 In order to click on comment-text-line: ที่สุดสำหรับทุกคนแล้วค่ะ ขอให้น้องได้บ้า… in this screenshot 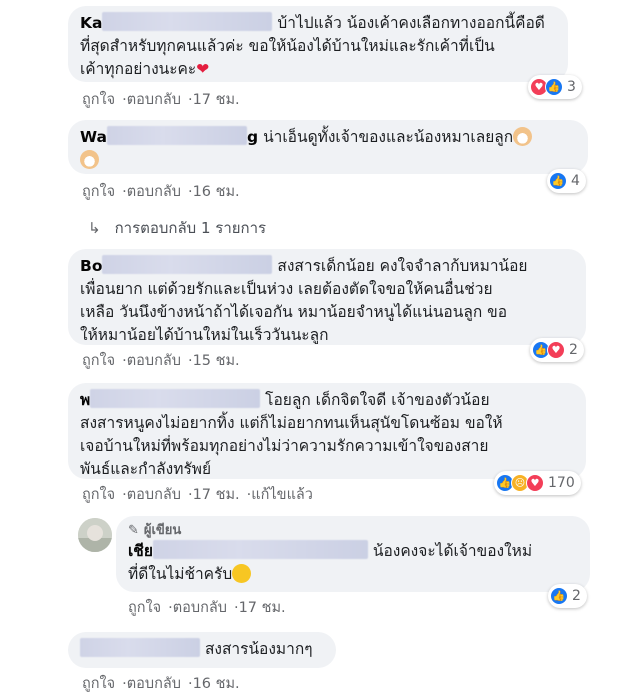, I will do `click(287, 46)`.